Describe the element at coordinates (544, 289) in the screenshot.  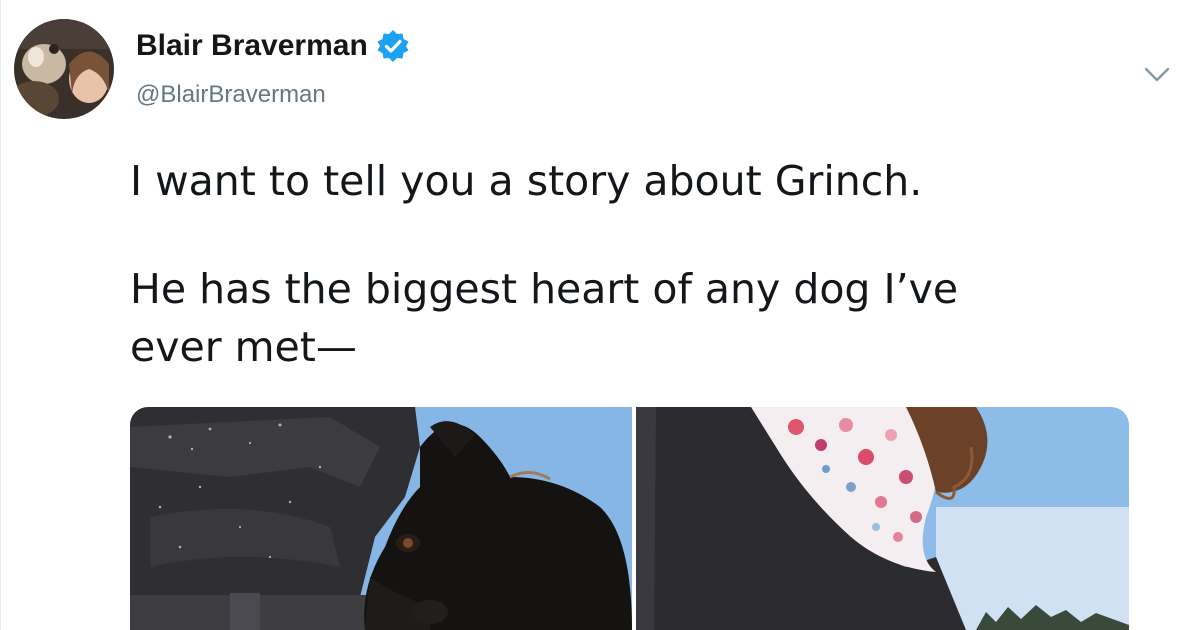
I see `tweet-line-2: He has the biggest heart of any dog I’ve` at that location.